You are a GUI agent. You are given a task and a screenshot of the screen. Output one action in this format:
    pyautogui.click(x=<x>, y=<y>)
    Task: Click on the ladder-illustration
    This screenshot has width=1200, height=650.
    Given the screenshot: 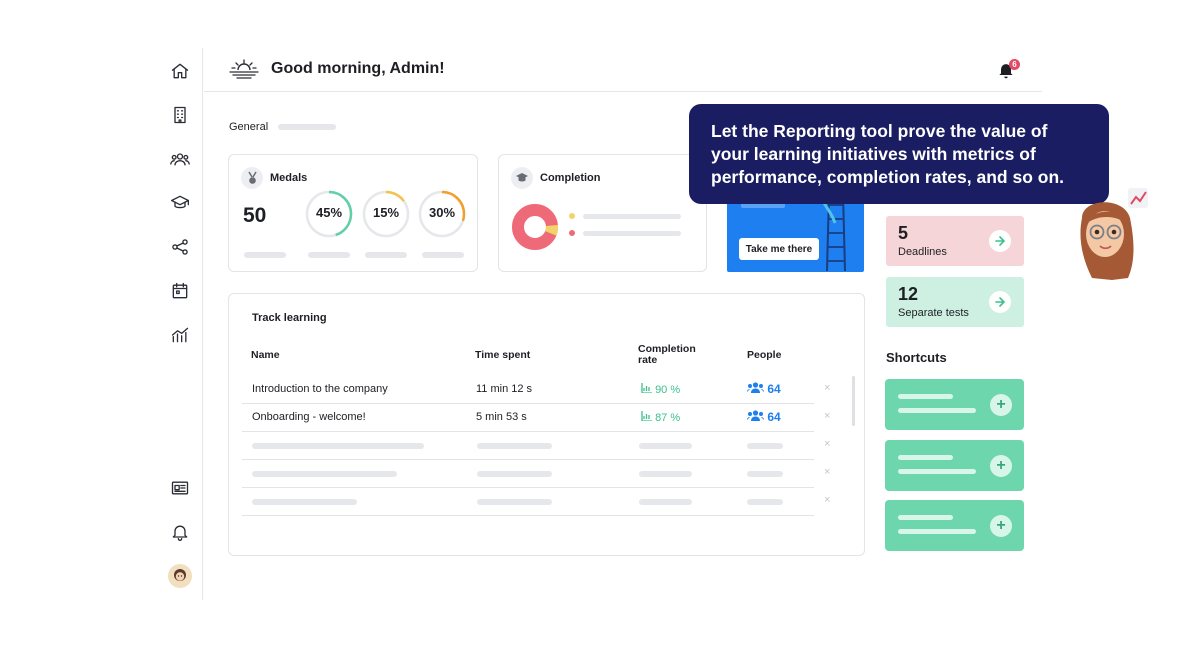 What is the action you would take?
    pyautogui.click(x=832, y=232)
    